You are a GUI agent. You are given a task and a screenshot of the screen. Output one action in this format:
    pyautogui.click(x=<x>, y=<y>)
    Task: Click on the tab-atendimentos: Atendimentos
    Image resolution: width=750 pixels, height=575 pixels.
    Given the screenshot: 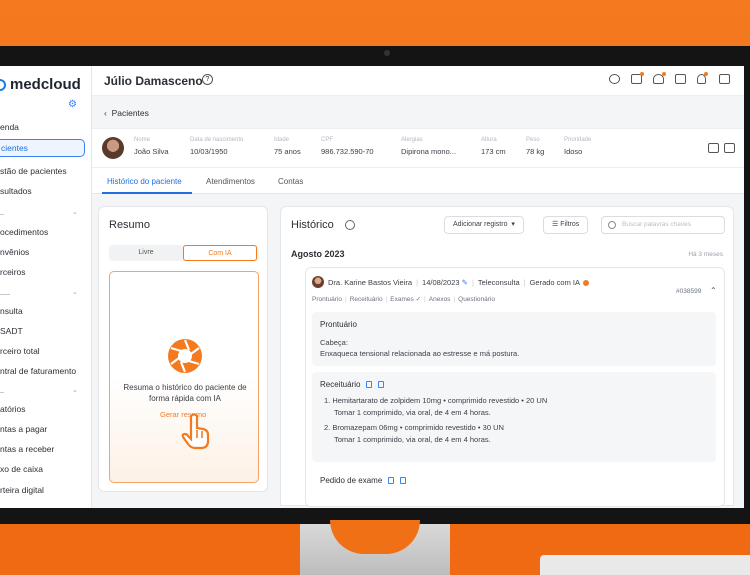 What is the action you would take?
    pyautogui.click(x=230, y=181)
    